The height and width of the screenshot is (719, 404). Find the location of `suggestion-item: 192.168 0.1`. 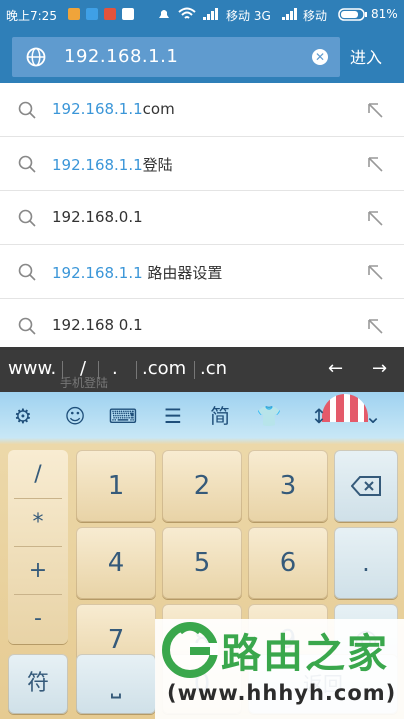

suggestion-item: 192.168 0.1 is located at coordinates (202, 326).